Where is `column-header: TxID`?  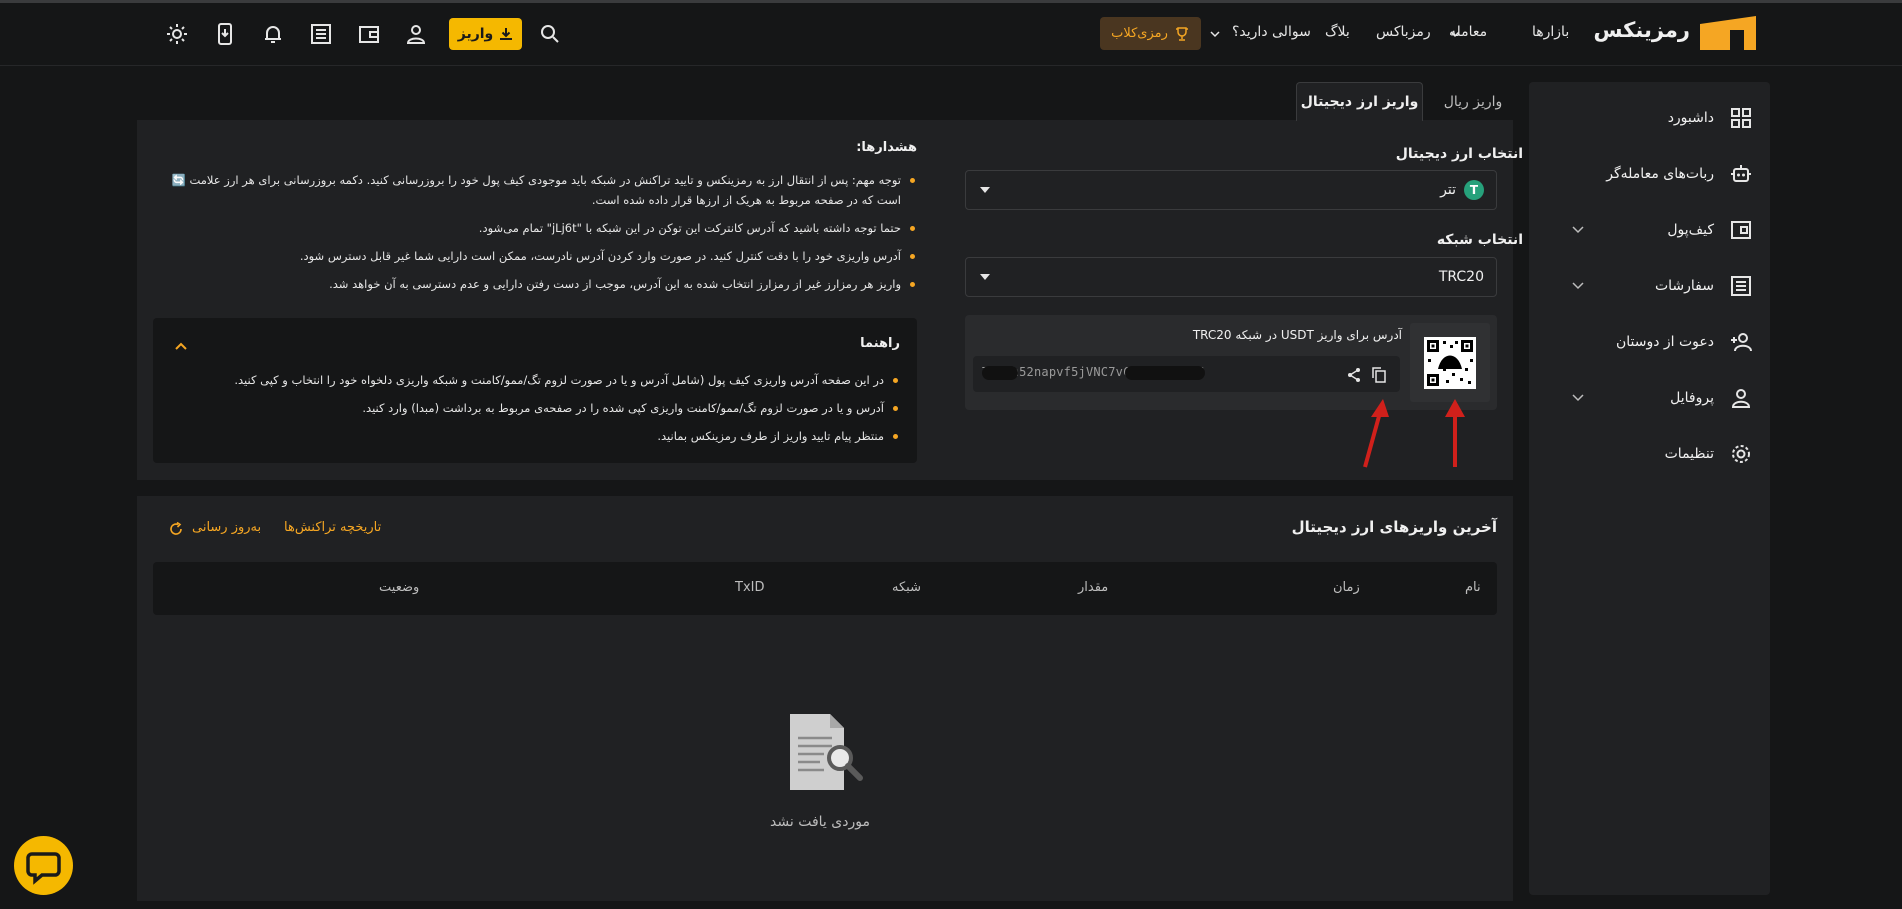
column-header: TxID is located at coordinates (750, 587).